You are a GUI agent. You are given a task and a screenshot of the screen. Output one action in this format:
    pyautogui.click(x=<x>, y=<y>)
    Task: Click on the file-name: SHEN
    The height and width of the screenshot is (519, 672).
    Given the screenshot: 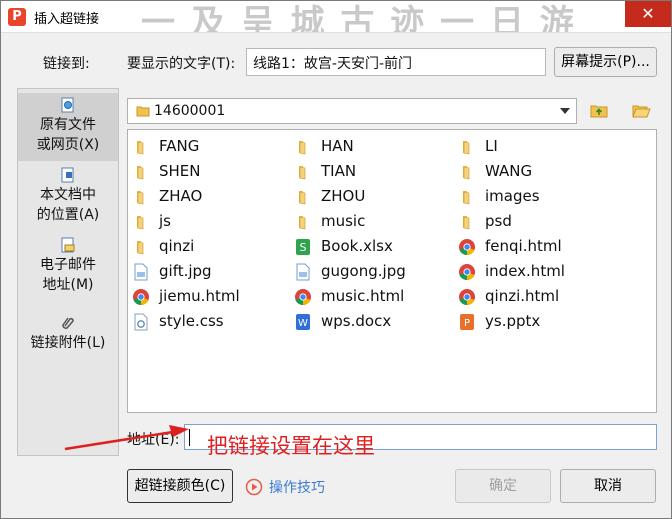 What is the action you would take?
    pyautogui.click(x=180, y=171)
    